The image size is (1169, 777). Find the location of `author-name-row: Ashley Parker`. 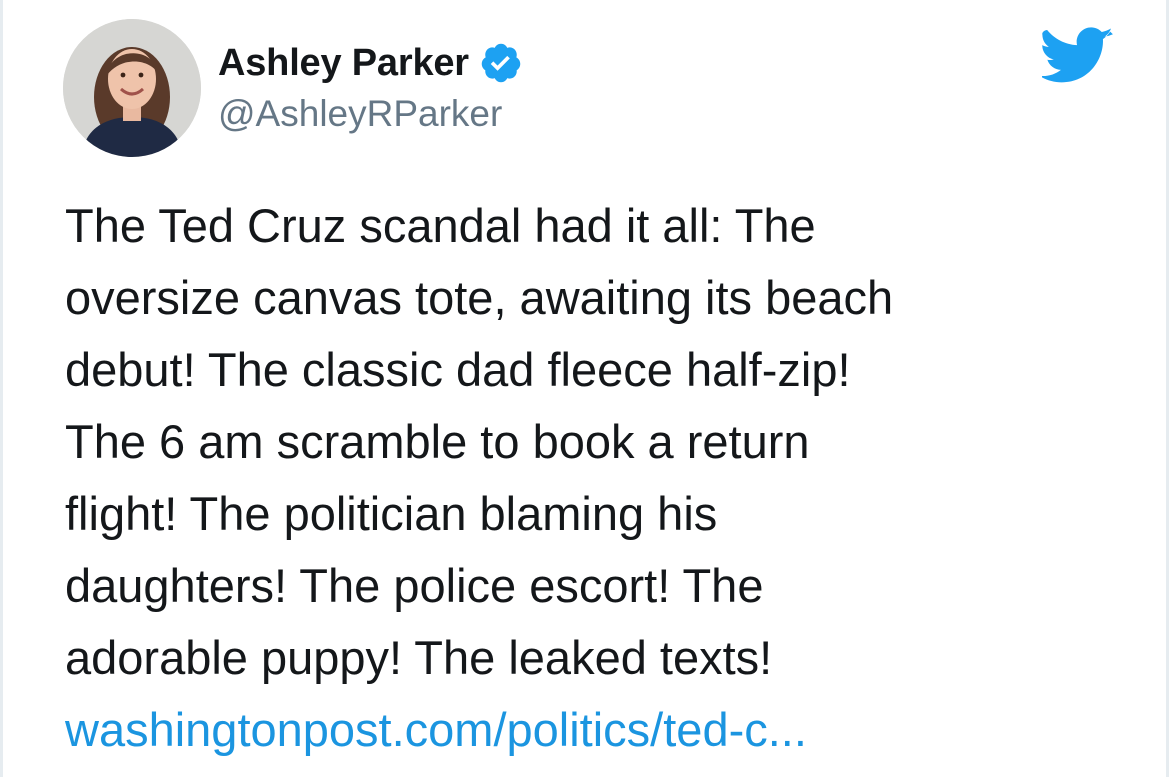

author-name-row: Ashley Parker is located at coordinates (370, 63).